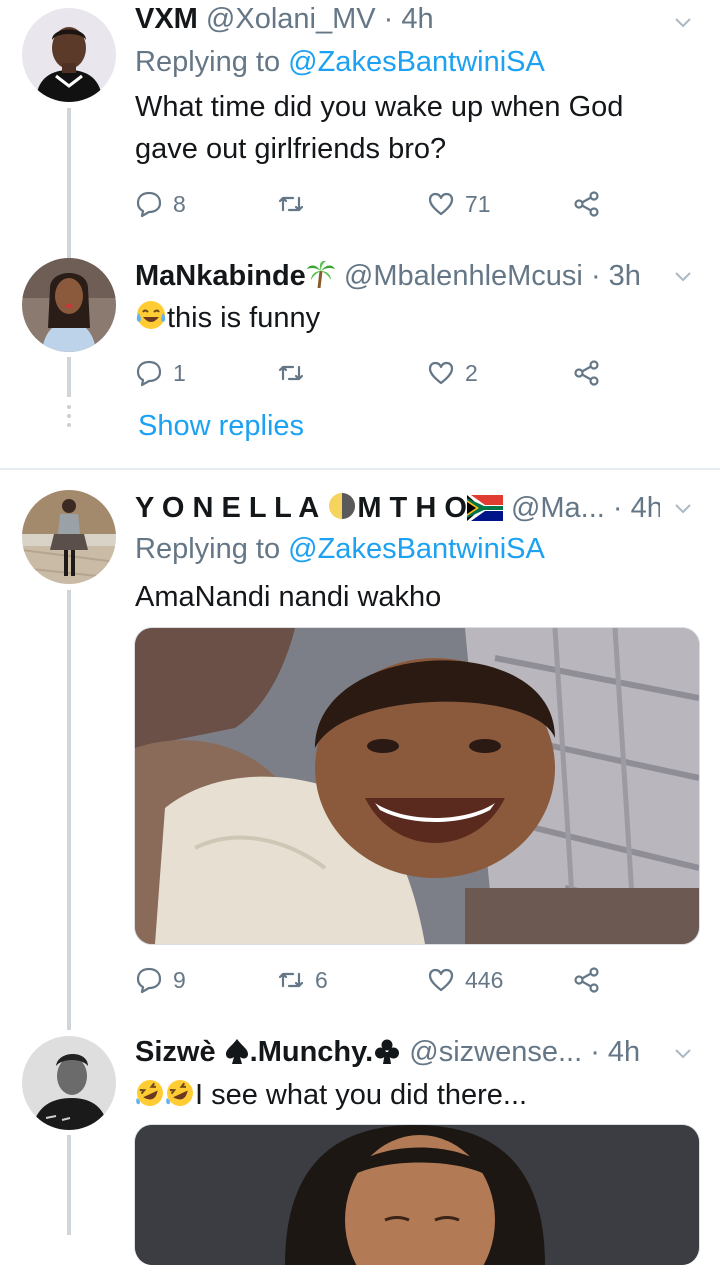 The width and height of the screenshot is (720, 1265). What do you see at coordinates (459, 204) in the screenshot?
I see `like-button: 71` at bounding box center [459, 204].